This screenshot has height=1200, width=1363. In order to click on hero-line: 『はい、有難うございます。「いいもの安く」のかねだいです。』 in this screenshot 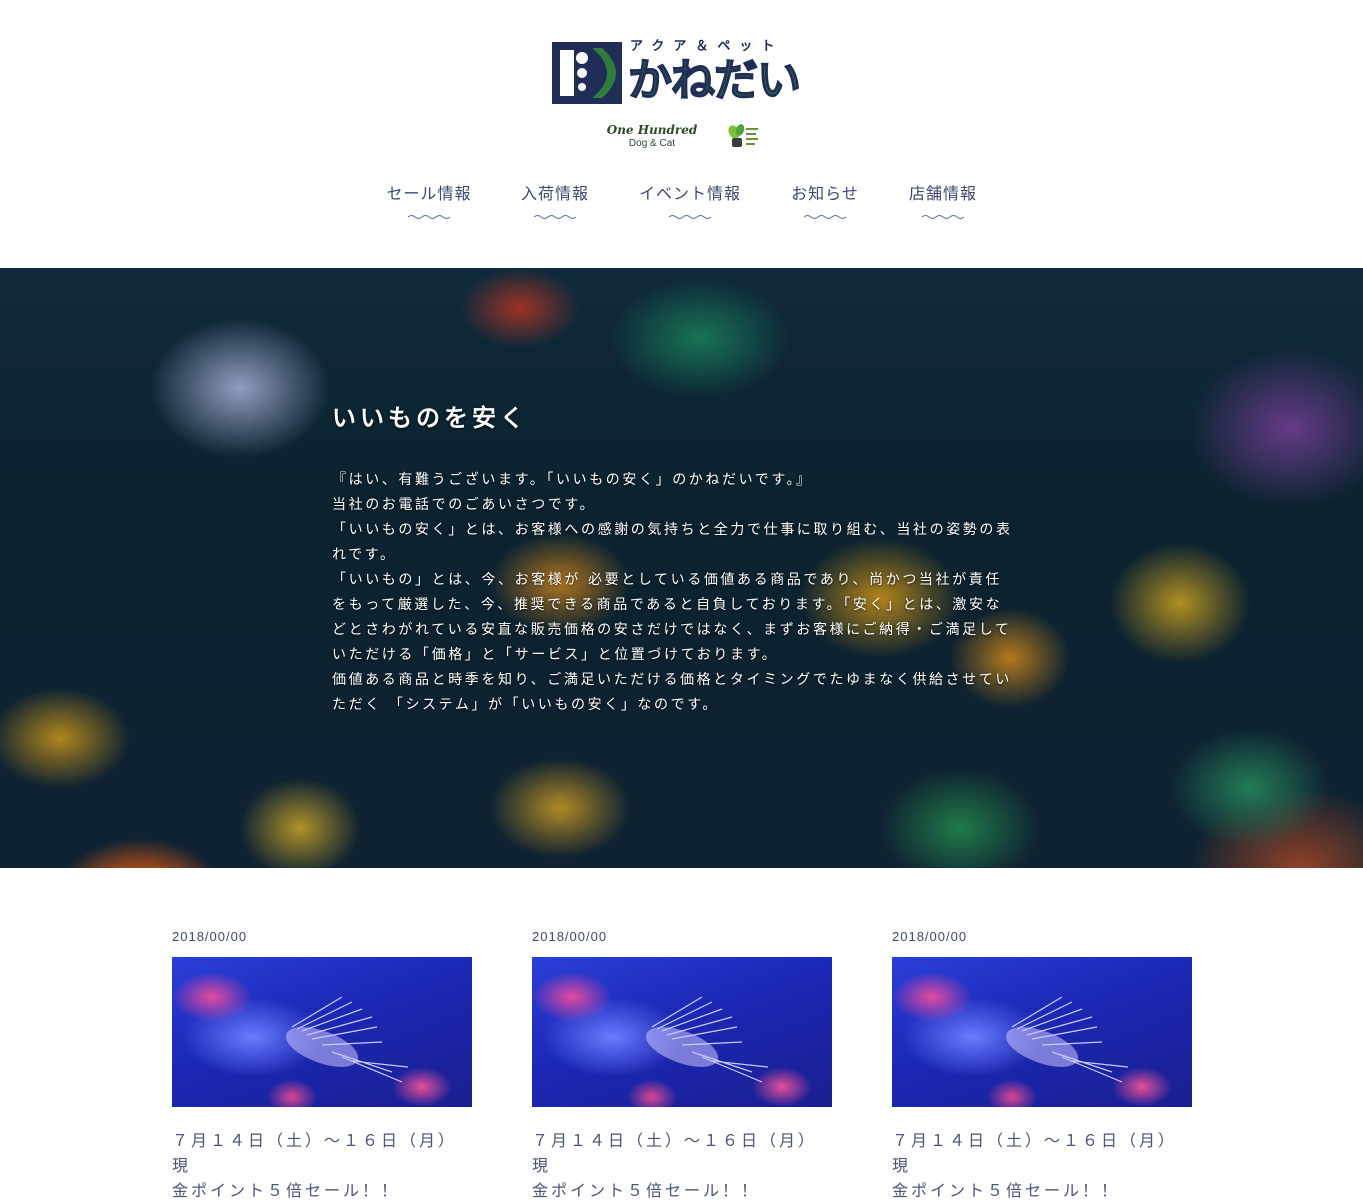, I will do `click(572, 480)`.